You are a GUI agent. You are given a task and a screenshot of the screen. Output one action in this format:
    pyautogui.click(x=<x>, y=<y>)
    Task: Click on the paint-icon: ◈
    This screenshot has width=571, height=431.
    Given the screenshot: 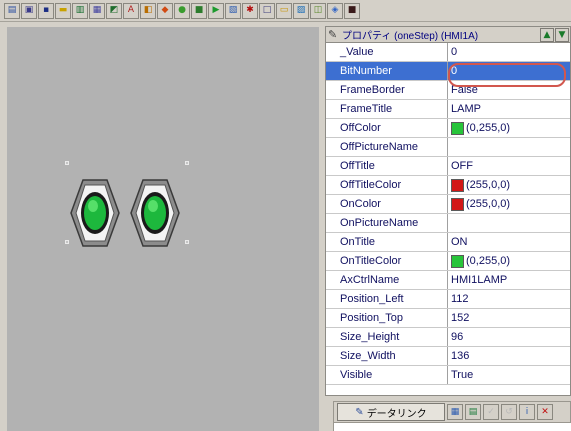 What is the action you would take?
    pyautogui.click(x=335, y=10)
    